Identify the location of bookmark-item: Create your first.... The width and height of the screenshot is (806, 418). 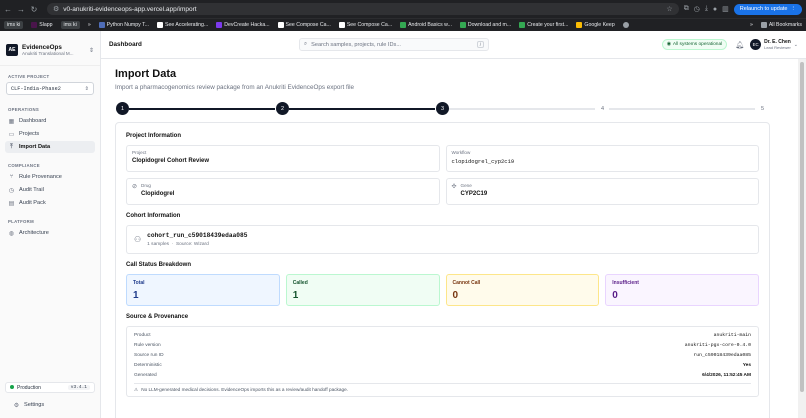
(543, 25).